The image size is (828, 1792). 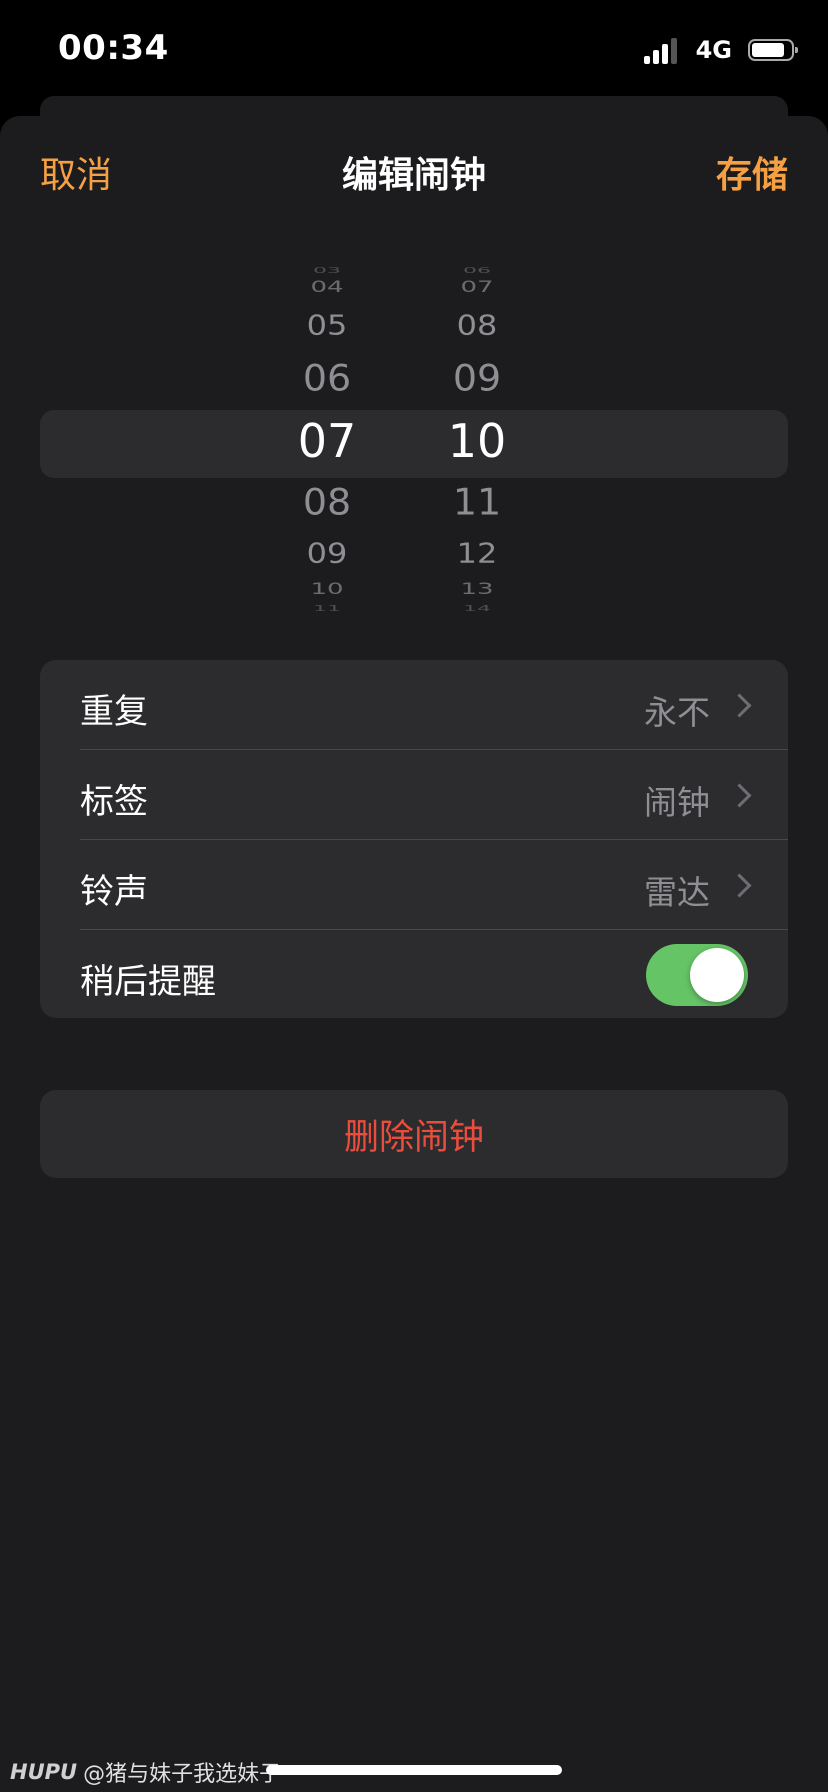 I want to click on minute-option: 08, so click(x=477, y=325).